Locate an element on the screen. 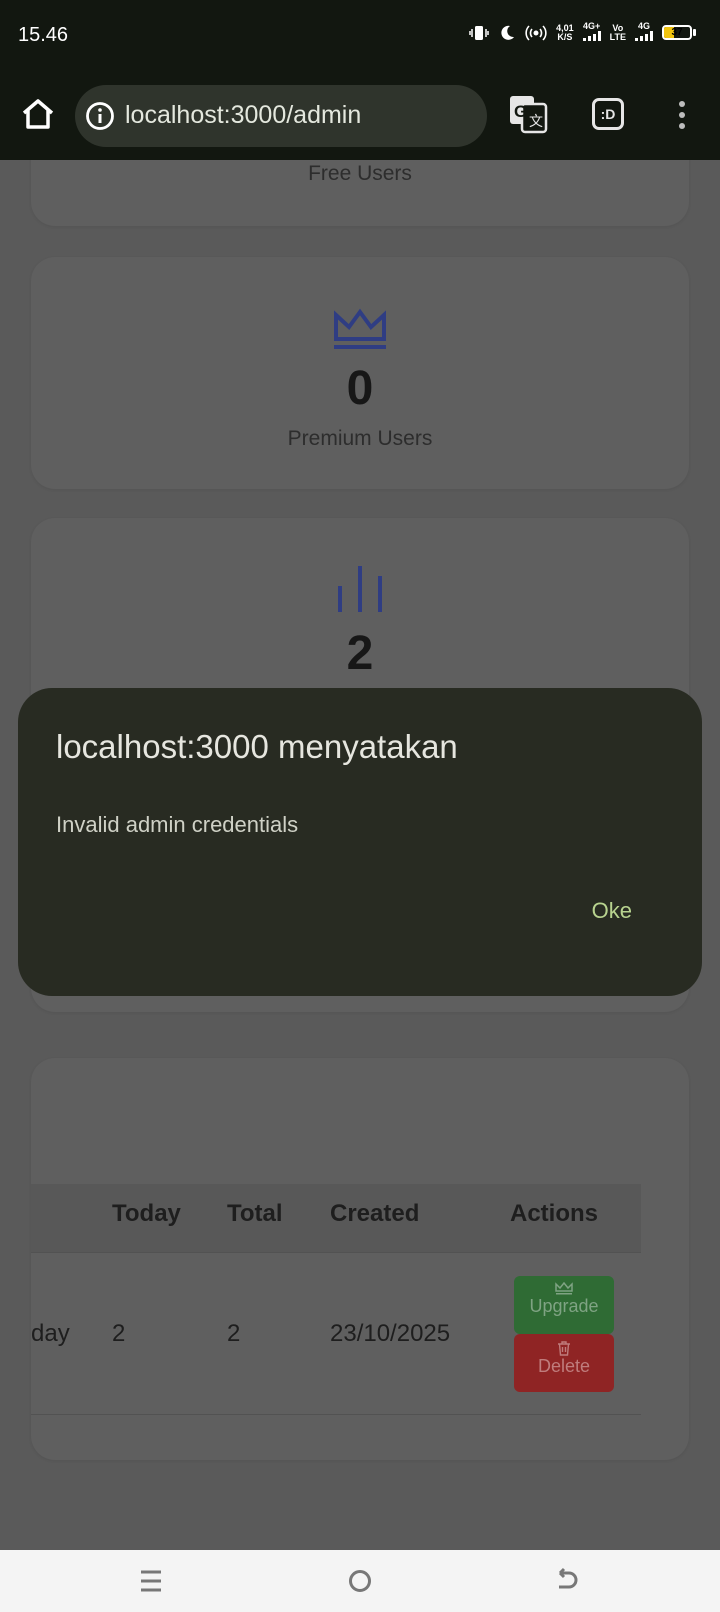  signal-2: 4G is located at coordinates (644, 32).